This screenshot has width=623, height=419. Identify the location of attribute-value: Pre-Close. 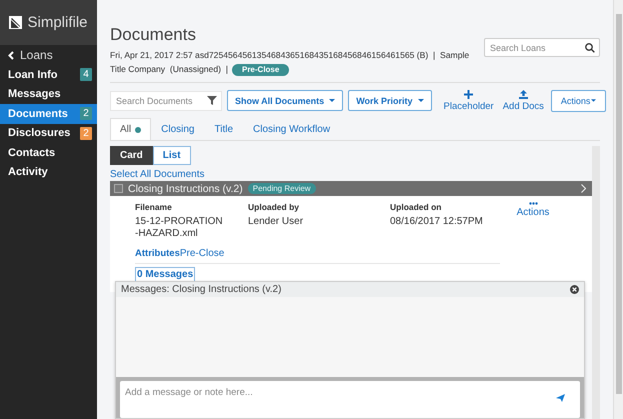
(202, 253).